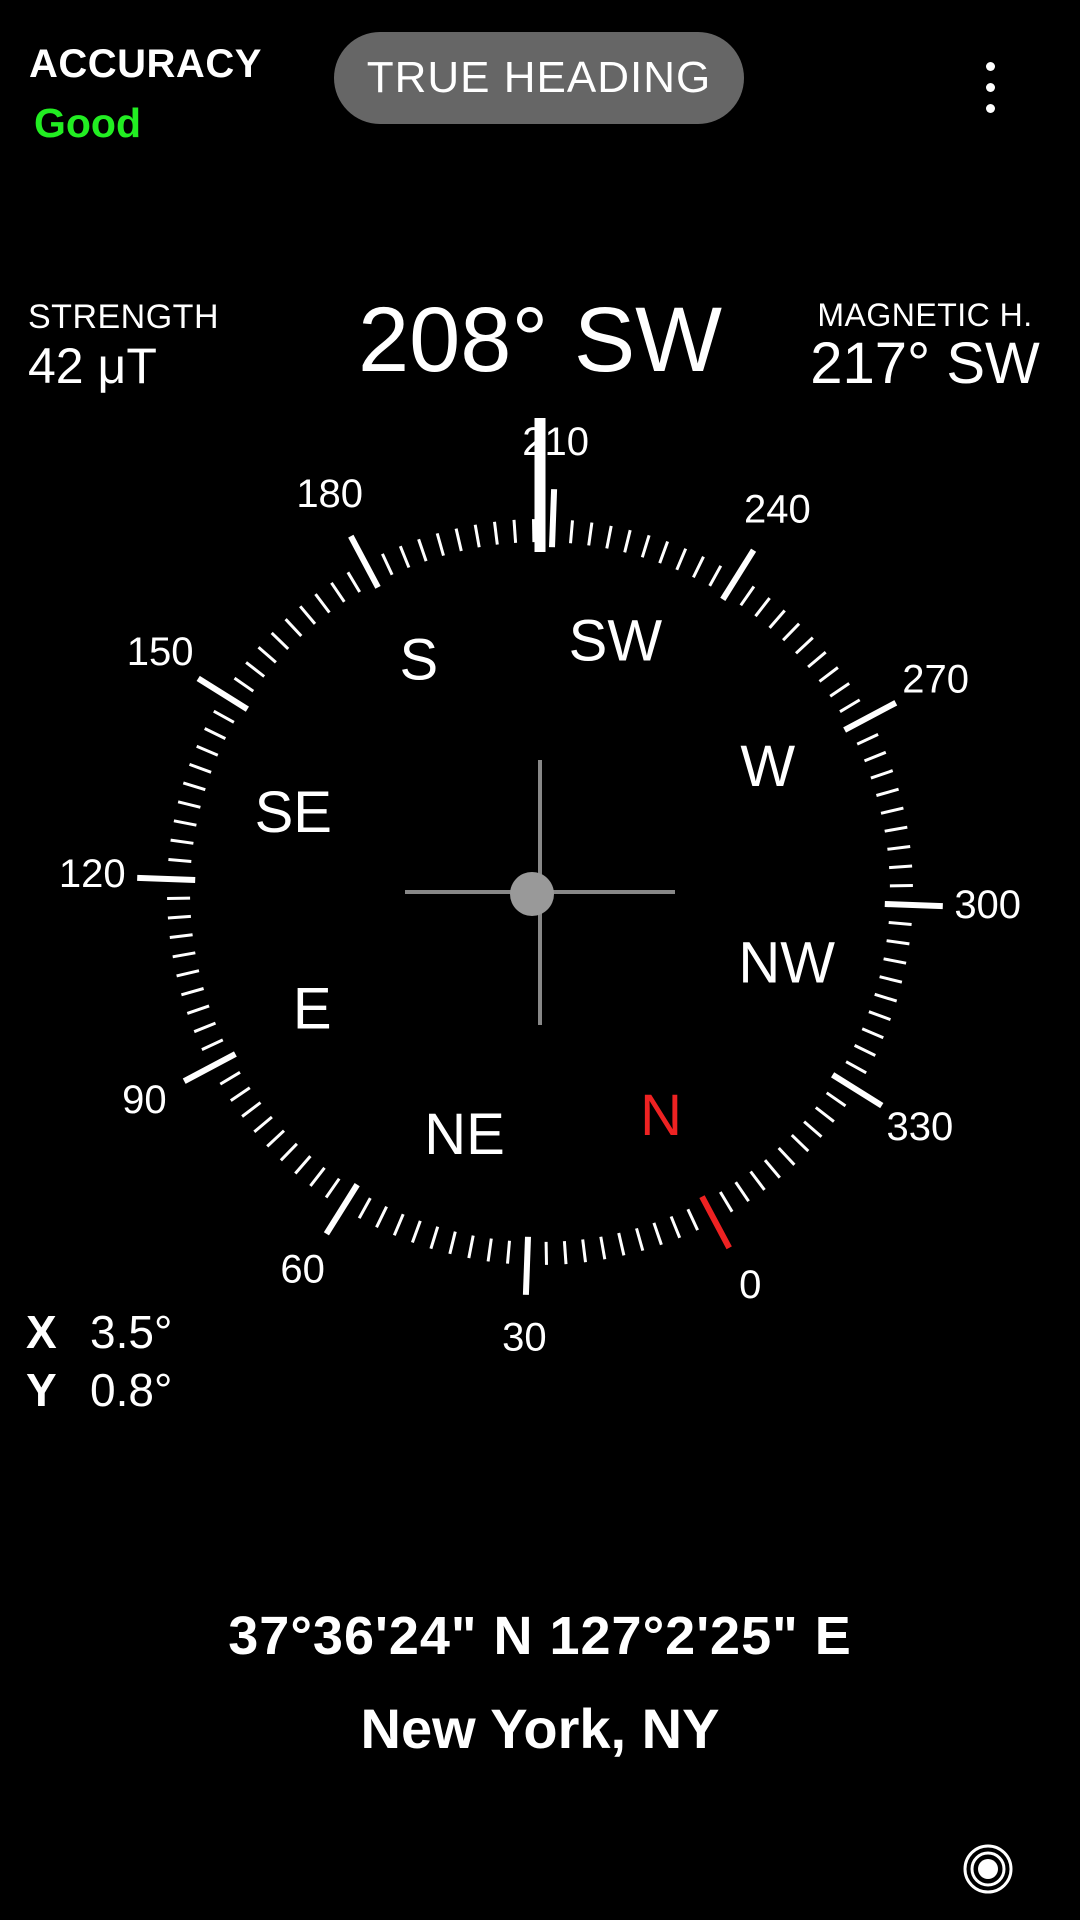  Describe the element at coordinates (987, 905) in the screenshot. I see `degree-label: 300` at that location.